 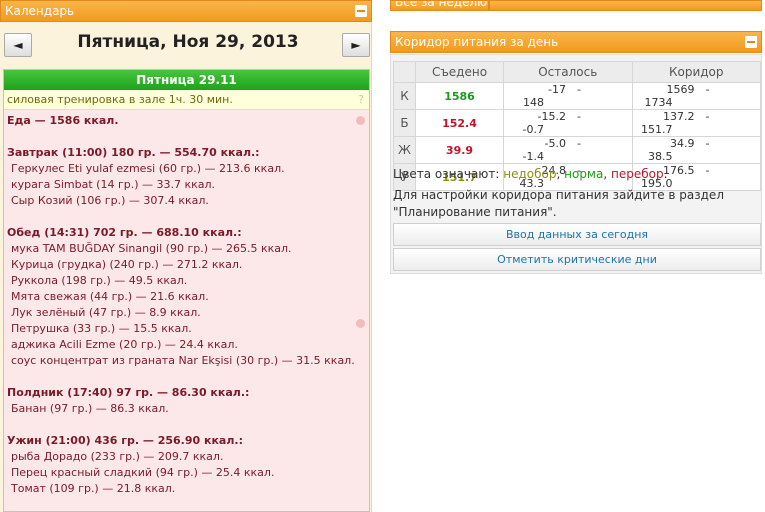 What do you see at coordinates (696, 72) in the screenshot?
I see `col-corridor: Коридор` at bounding box center [696, 72].